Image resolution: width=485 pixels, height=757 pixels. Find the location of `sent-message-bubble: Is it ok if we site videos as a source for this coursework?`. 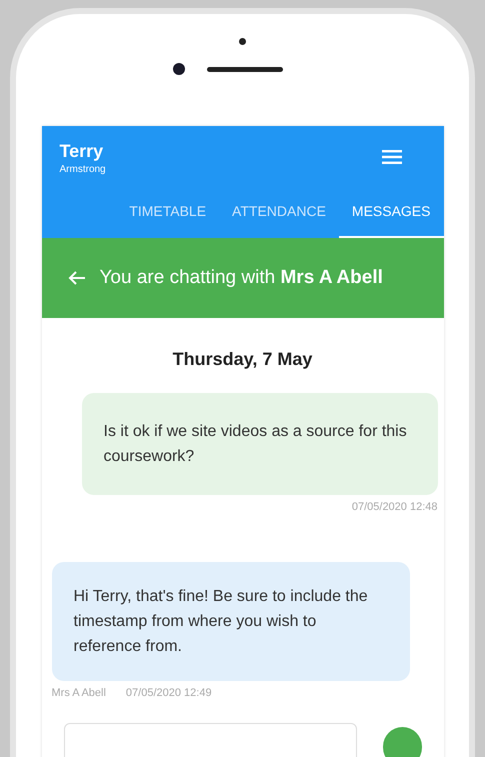

sent-message-bubble: Is it ok if we site videos as a source for this coursework? is located at coordinates (260, 444).